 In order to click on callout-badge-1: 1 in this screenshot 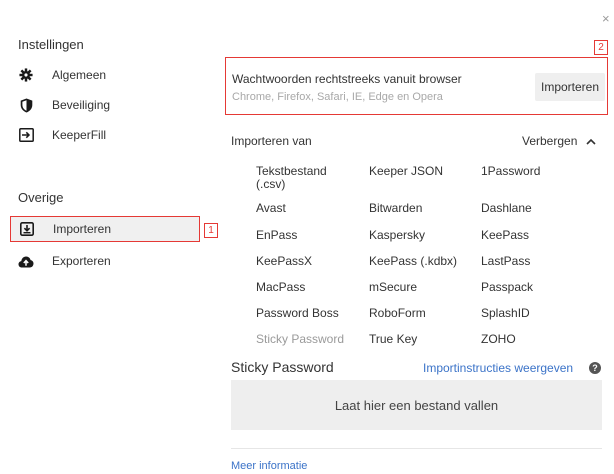, I will do `click(211, 230)`.